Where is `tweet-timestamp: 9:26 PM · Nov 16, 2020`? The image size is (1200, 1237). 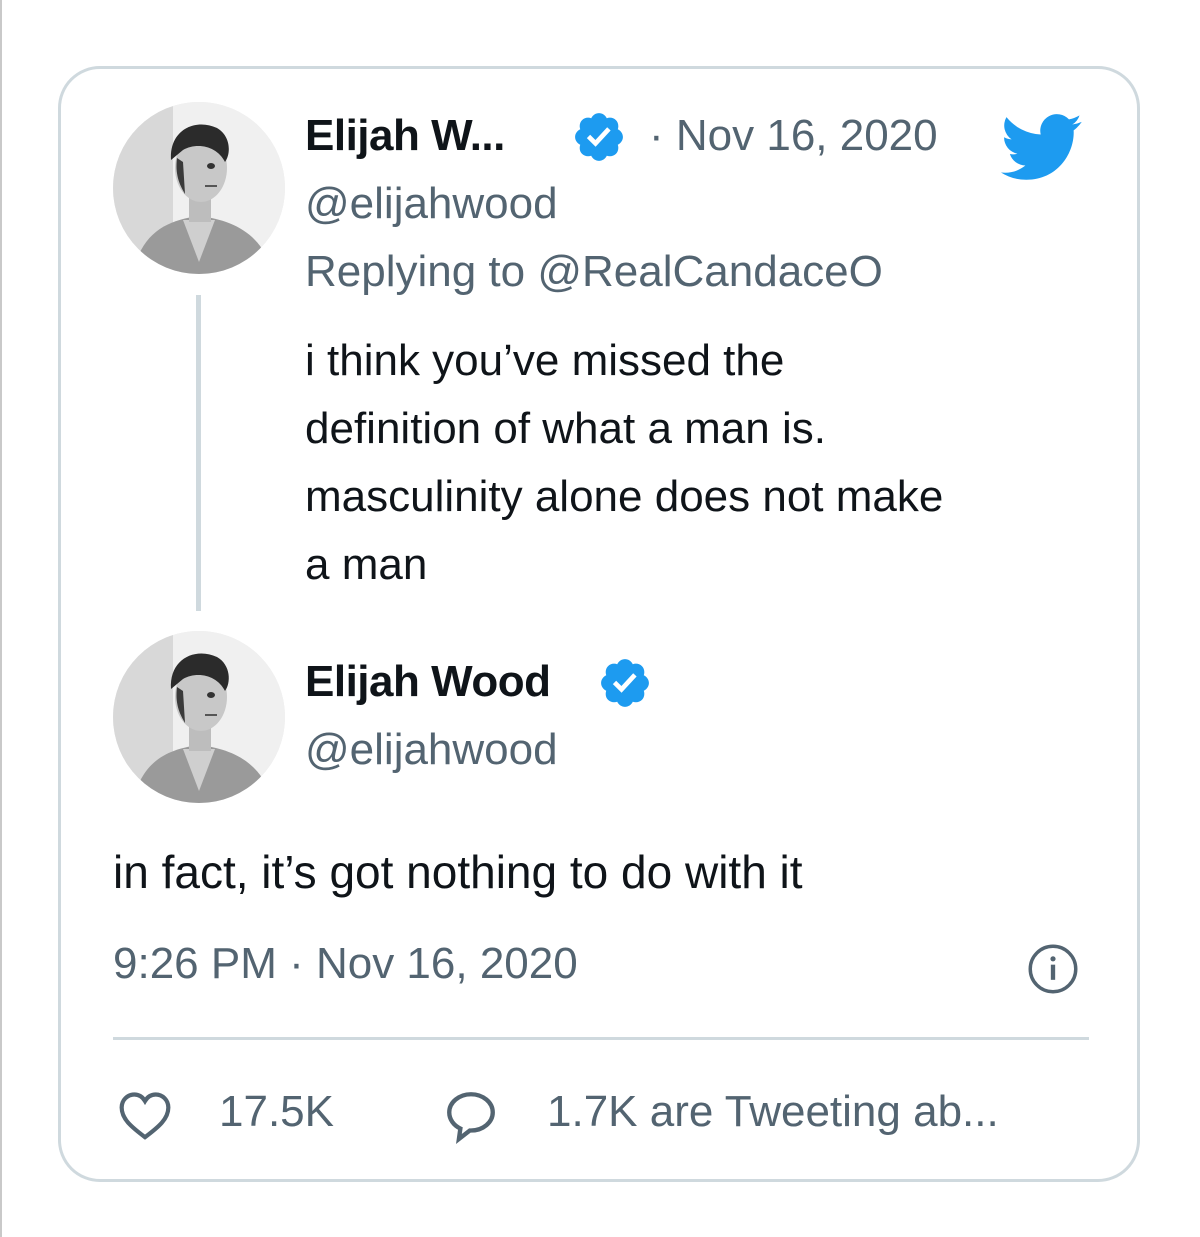 tweet-timestamp: 9:26 PM · Nov 16, 2020 is located at coordinates (345, 964).